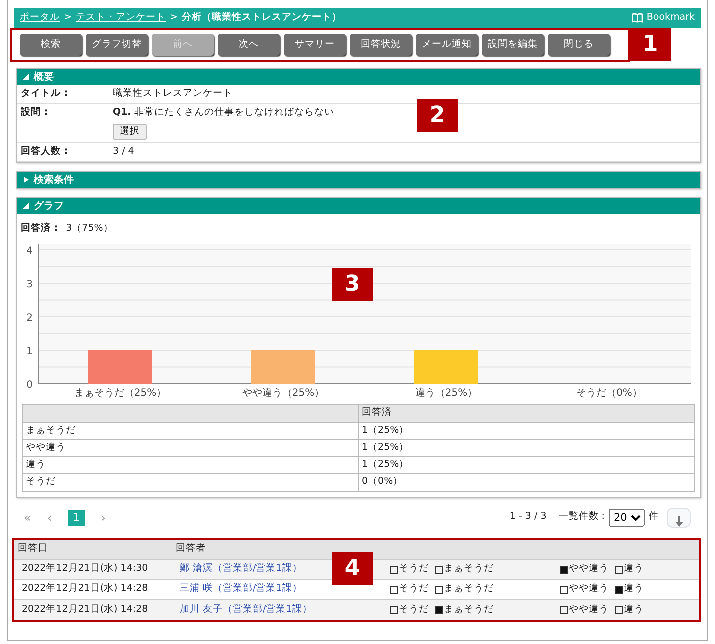 The height and width of the screenshot is (644, 715). What do you see at coordinates (121, 18) in the screenshot?
I see `breadcrumb-link: テスト・アンケート` at bounding box center [121, 18].